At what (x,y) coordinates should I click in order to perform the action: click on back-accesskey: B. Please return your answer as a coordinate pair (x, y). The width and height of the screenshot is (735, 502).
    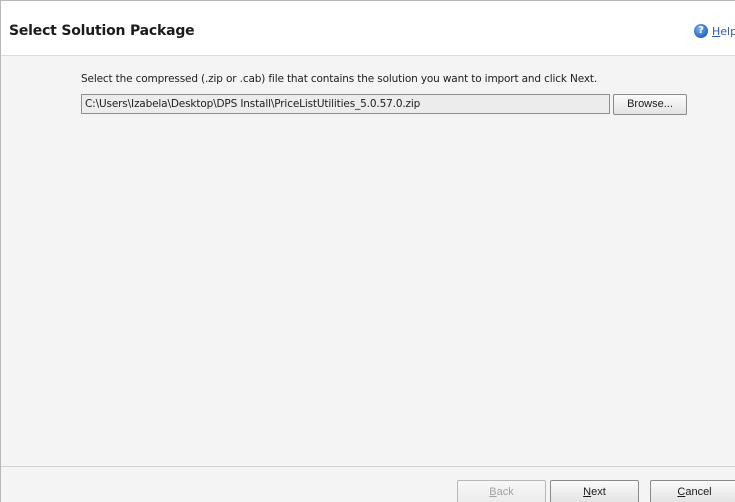
    Looking at the image, I should click on (493, 492).